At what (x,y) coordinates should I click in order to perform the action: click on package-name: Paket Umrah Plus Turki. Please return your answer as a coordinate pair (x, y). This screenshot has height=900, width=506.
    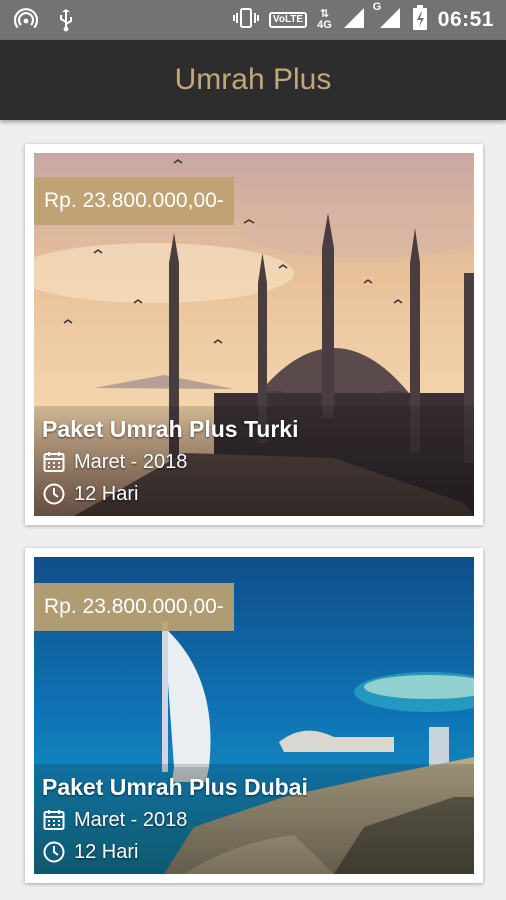
    Looking at the image, I should click on (170, 429).